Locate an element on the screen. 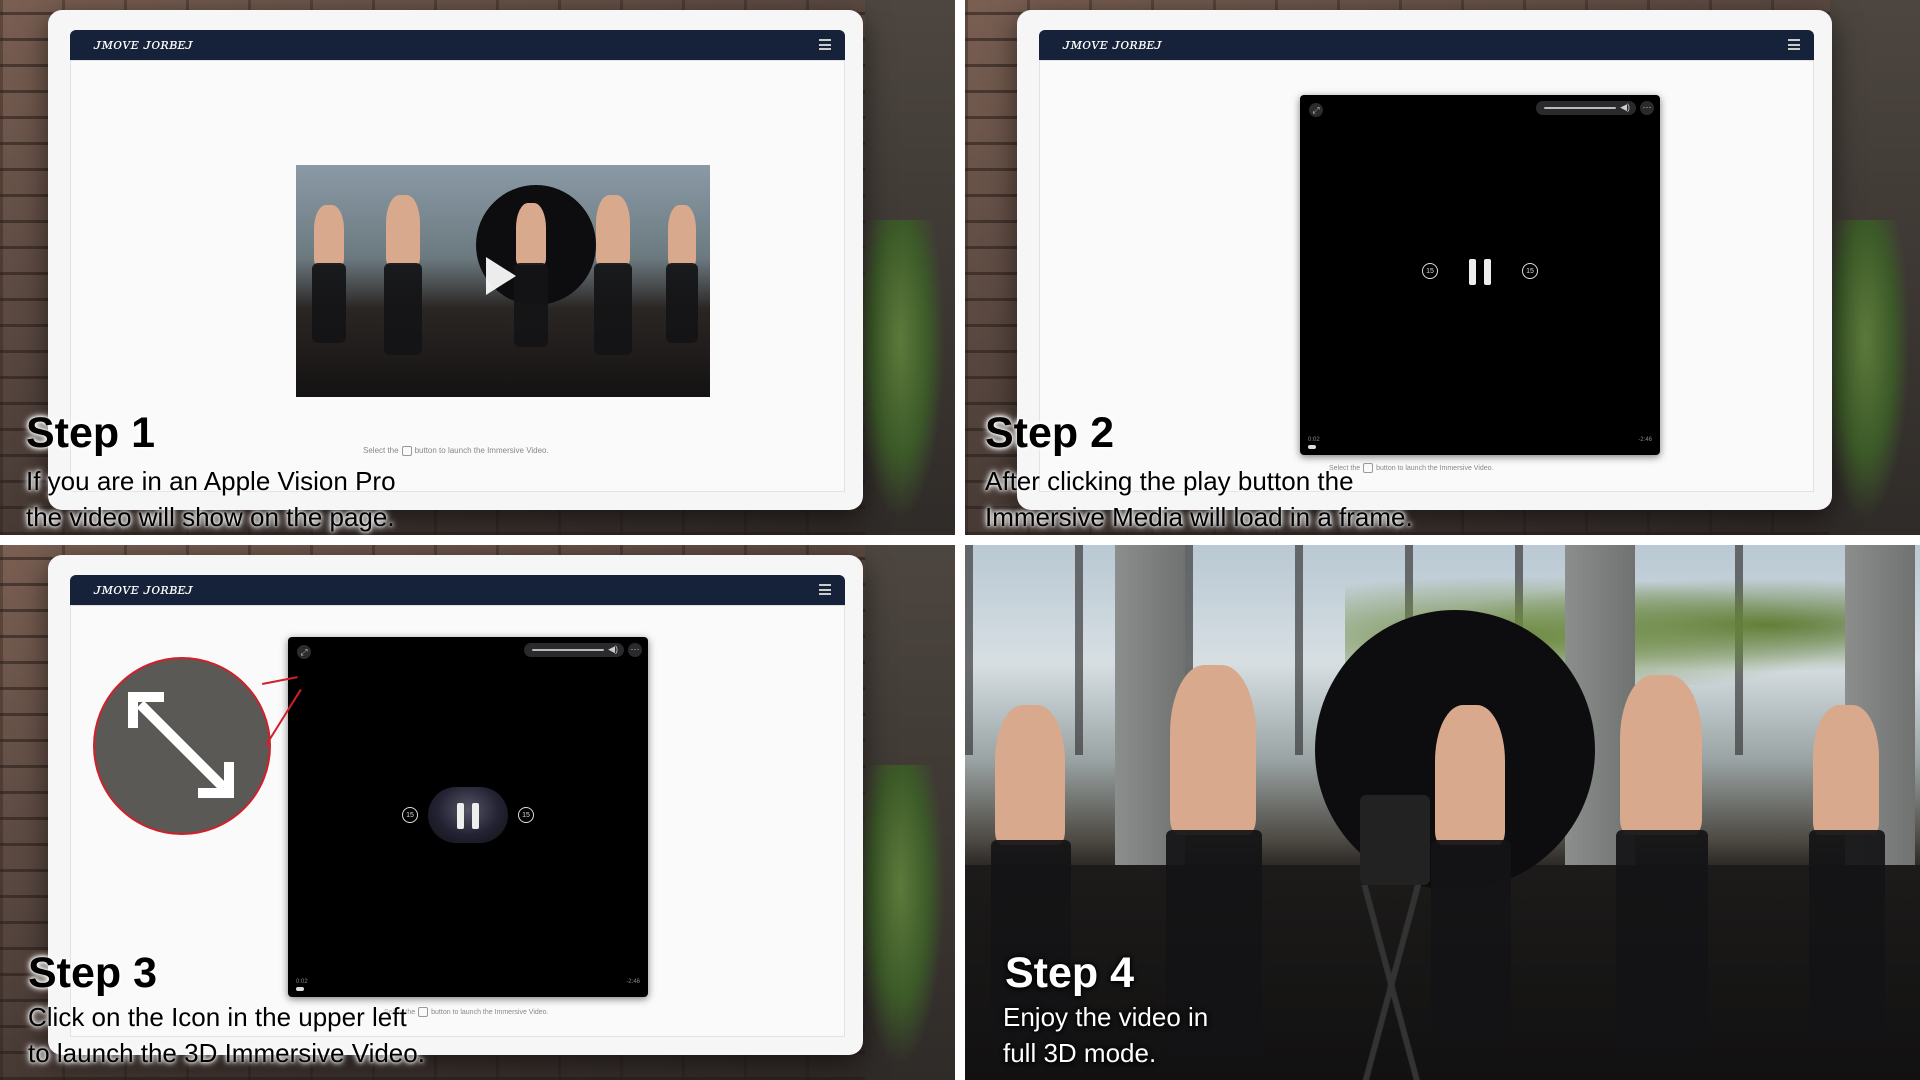 This screenshot has height=1080, width=1920. video-thumbnail is located at coordinates (503, 281).